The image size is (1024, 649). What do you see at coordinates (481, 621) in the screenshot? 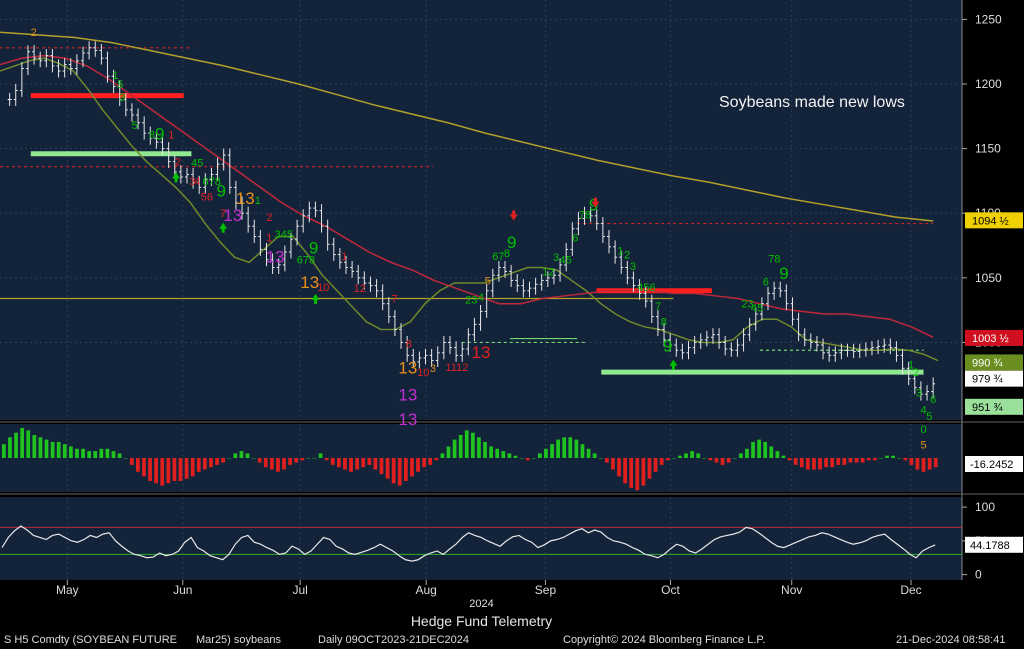
I see `chart-credit: Hedge Fund Telemetry` at bounding box center [481, 621].